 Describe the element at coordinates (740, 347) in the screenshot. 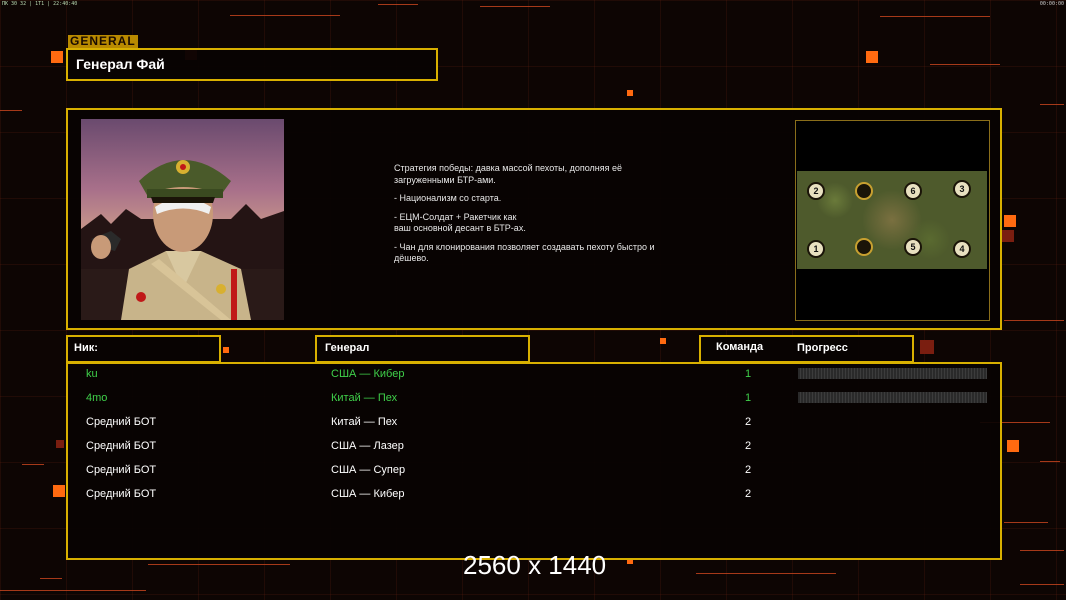

I see `header-team-label: Команда` at that location.